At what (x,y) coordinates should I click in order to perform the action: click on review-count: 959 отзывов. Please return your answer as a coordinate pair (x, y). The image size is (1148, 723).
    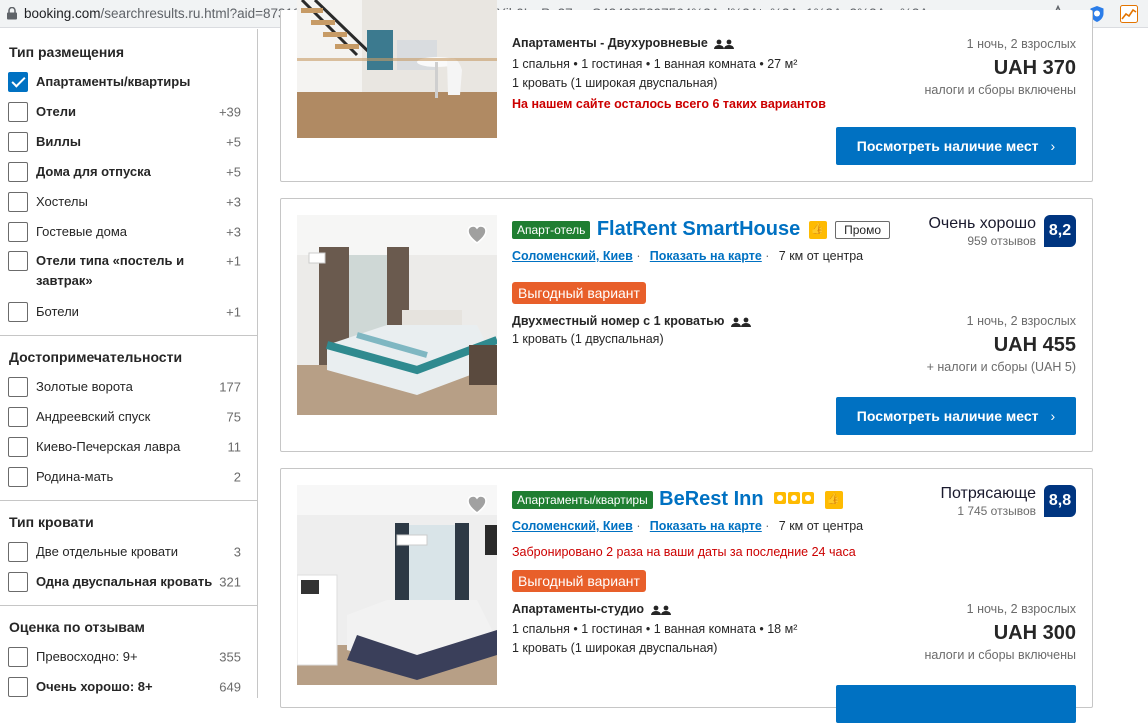
    Looking at the image, I should click on (1001, 241).